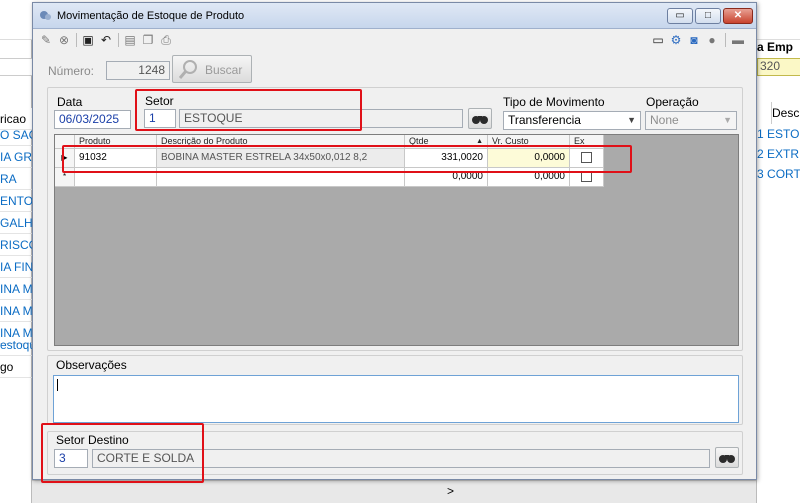 Image resolution: width=800 pixels, height=503 pixels. I want to click on column-header-ex: Ex, so click(587, 142).